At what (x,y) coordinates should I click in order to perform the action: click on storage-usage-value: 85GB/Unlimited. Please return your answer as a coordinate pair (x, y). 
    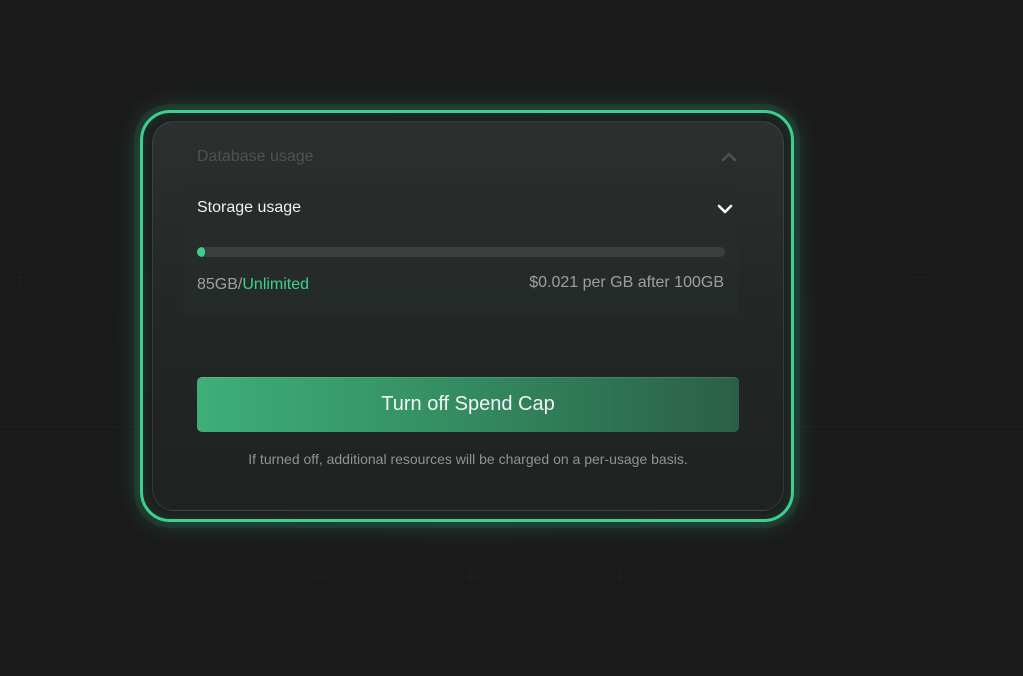
    Looking at the image, I should click on (253, 285).